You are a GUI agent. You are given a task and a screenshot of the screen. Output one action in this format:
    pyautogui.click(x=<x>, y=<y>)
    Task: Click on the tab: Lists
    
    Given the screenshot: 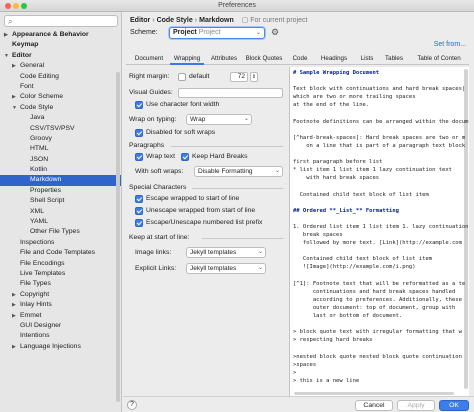 What is the action you would take?
    pyautogui.click(x=367, y=59)
    